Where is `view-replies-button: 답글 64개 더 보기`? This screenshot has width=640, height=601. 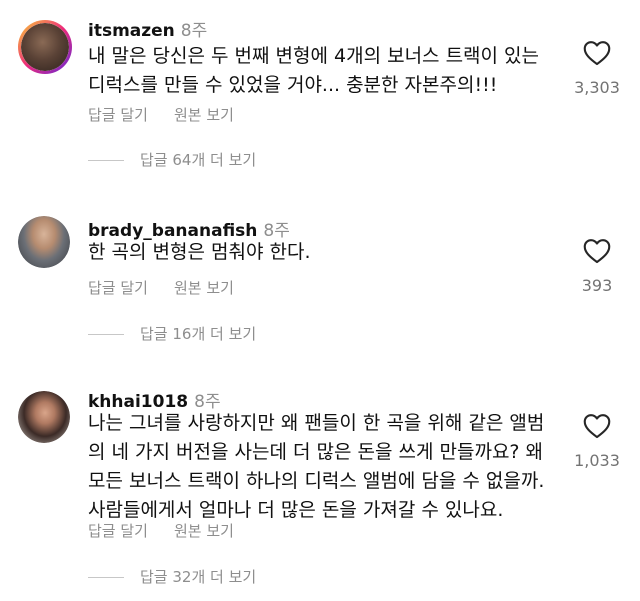 view-replies-button: 답글 64개 더 보기 is located at coordinates (172, 159).